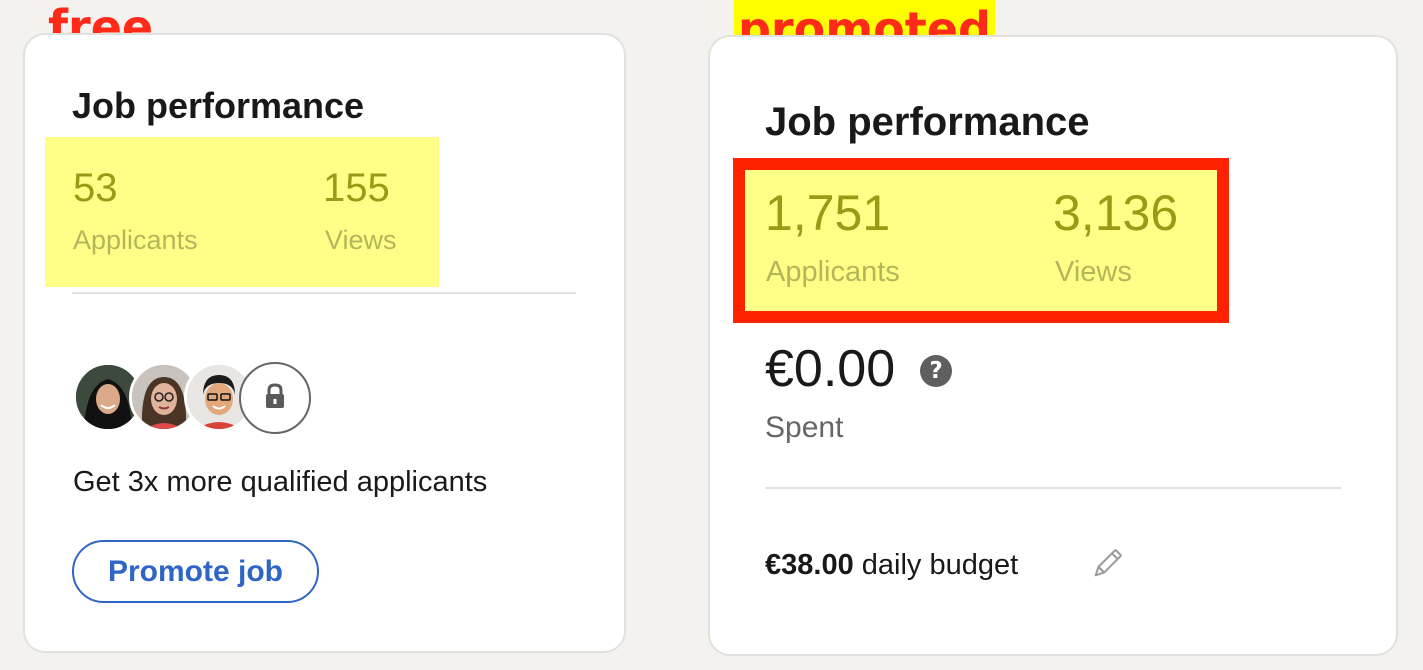  I want to click on promote-job-button: Promote job, so click(195, 571).